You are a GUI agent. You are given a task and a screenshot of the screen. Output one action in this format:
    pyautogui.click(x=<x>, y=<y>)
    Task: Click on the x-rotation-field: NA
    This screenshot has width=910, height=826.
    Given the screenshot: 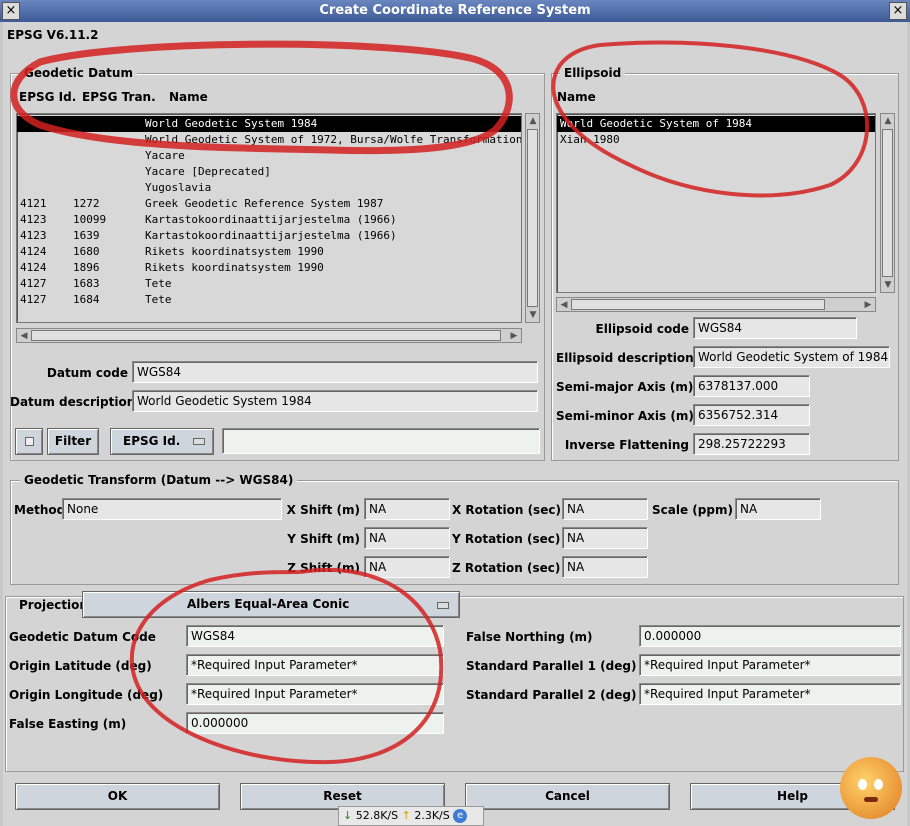 What is the action you would take?
    pyautogui.click(x=605, y=509)
    